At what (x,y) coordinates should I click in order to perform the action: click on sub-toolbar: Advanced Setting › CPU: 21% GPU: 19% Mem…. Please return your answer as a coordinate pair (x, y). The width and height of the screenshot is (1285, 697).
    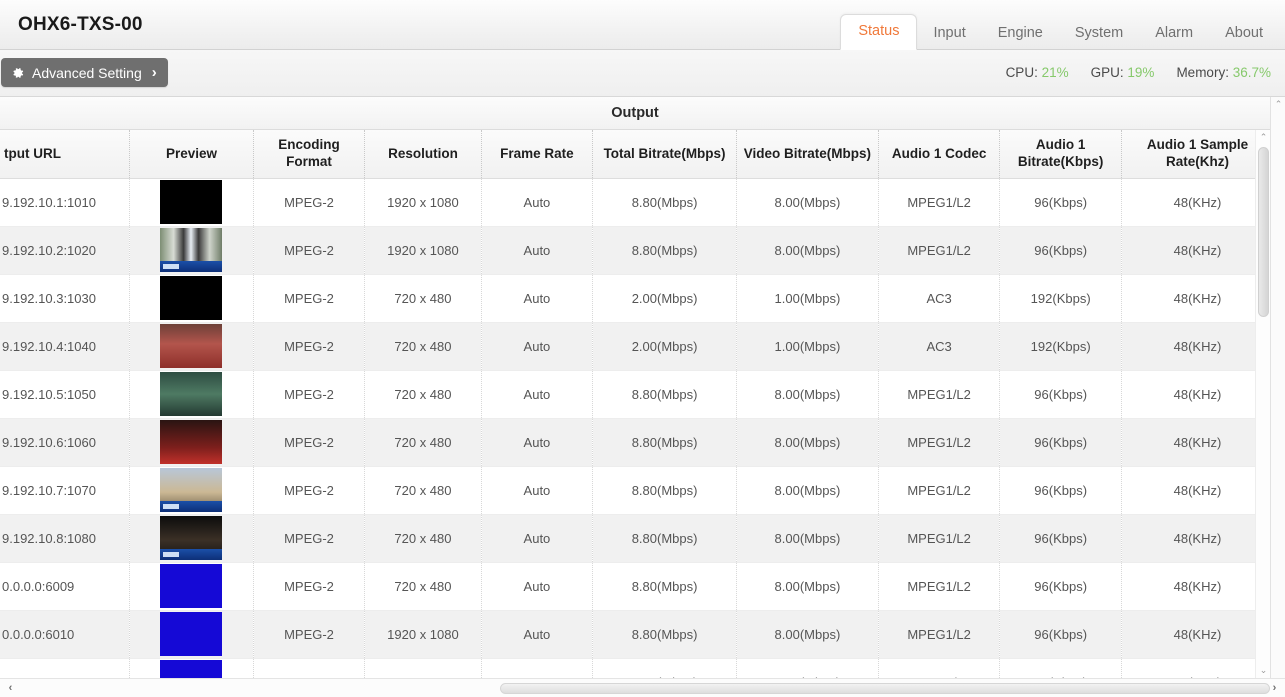
    Looking at the image, I should click on (642, 73).